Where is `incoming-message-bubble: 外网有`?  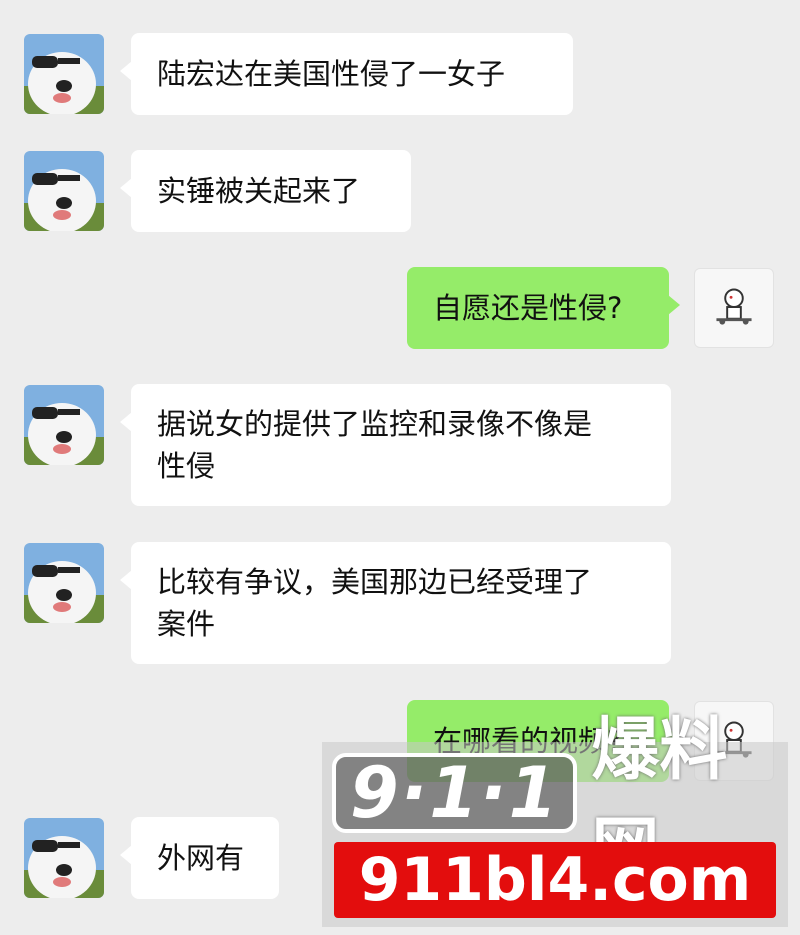 incoming-message-bubble: 外网有 is located at coordinates (199, 858).